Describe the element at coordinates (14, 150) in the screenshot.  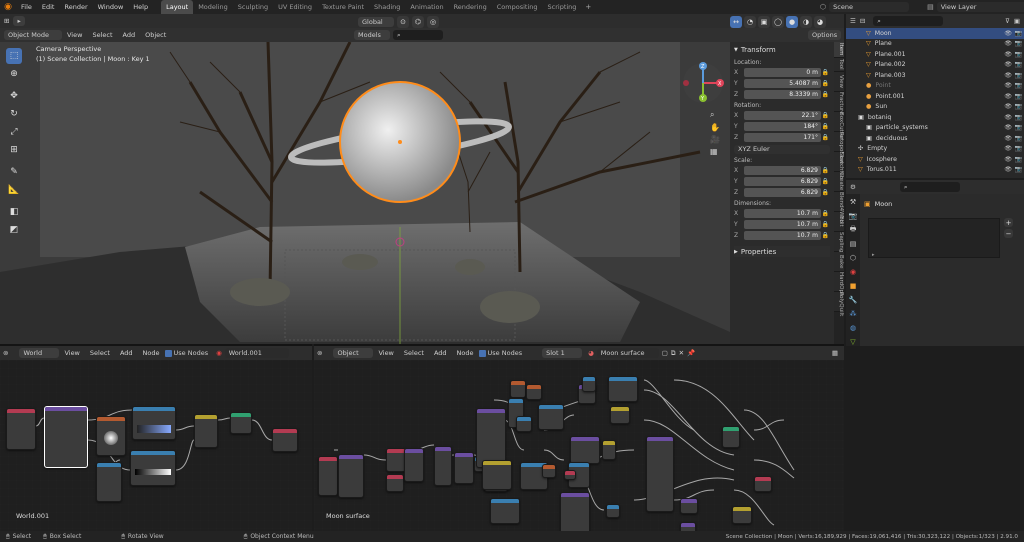
I see `transform-tool-icon: ⊞` at that location.